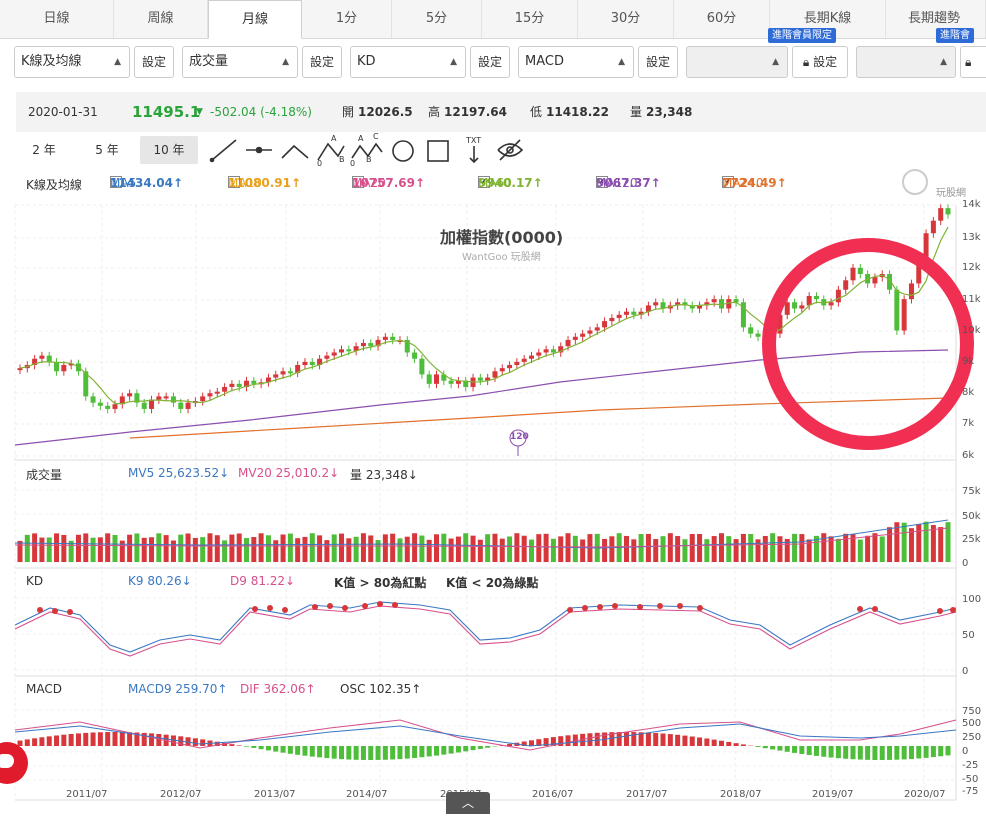  What do you see at coordinates (485, 627) in the screenshot?
I see `k-line` at bounding box center [485, 627].